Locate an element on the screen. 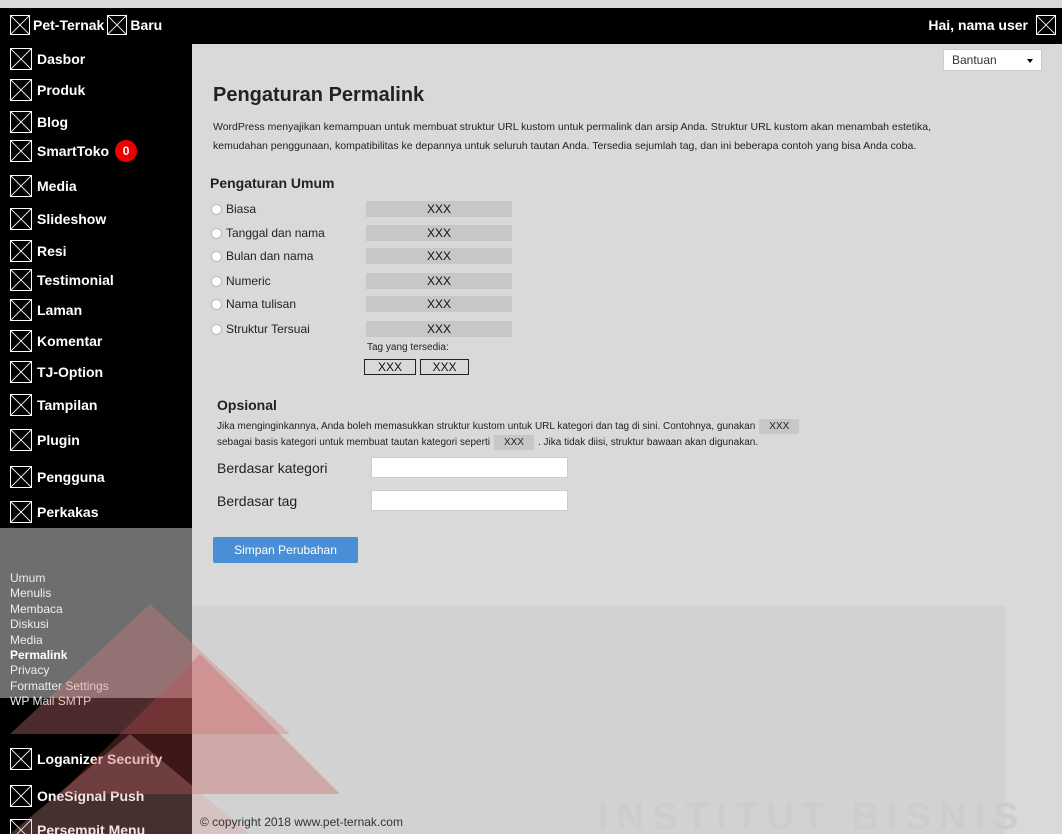  sidebar-item-loganizer-security: Loganizer Security is located at coordinates (96, 759).